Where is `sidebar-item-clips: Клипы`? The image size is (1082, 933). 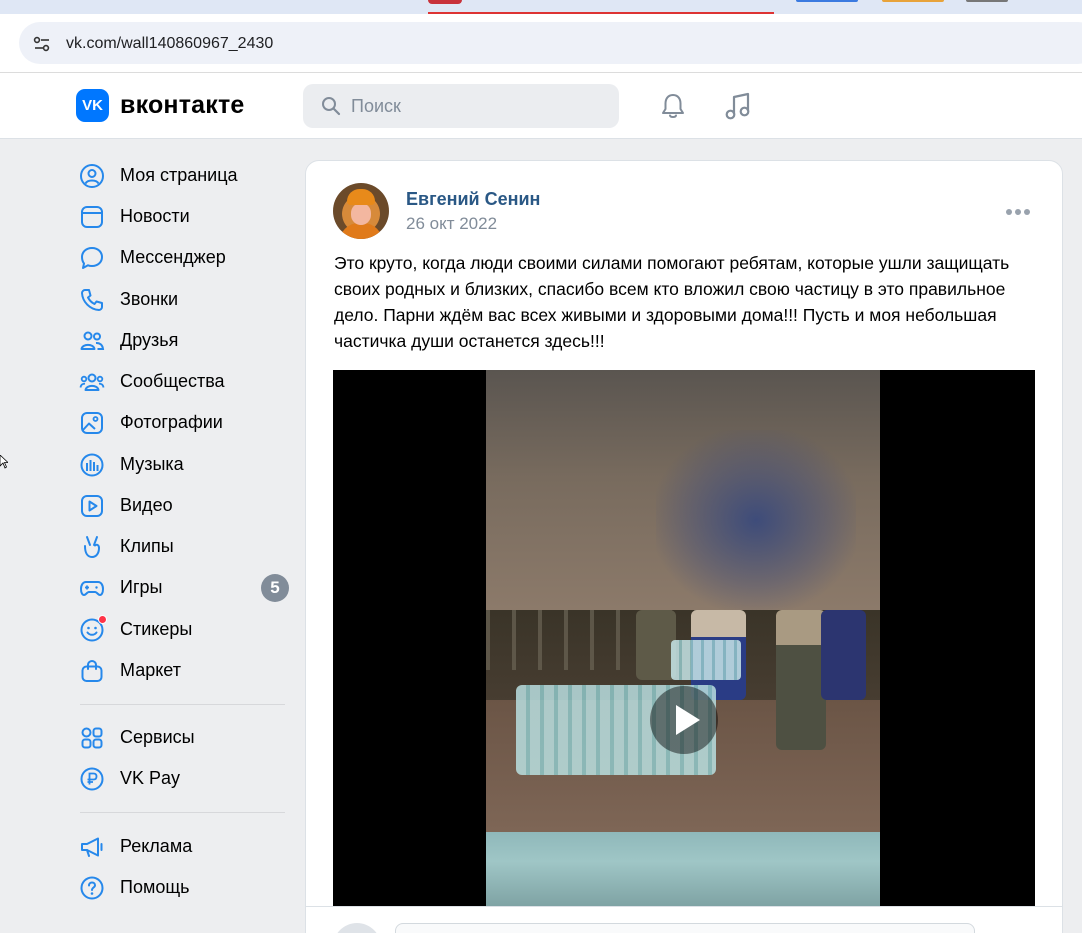 sidebar-item-clips: Клипы is located at coordinates (183, 546).